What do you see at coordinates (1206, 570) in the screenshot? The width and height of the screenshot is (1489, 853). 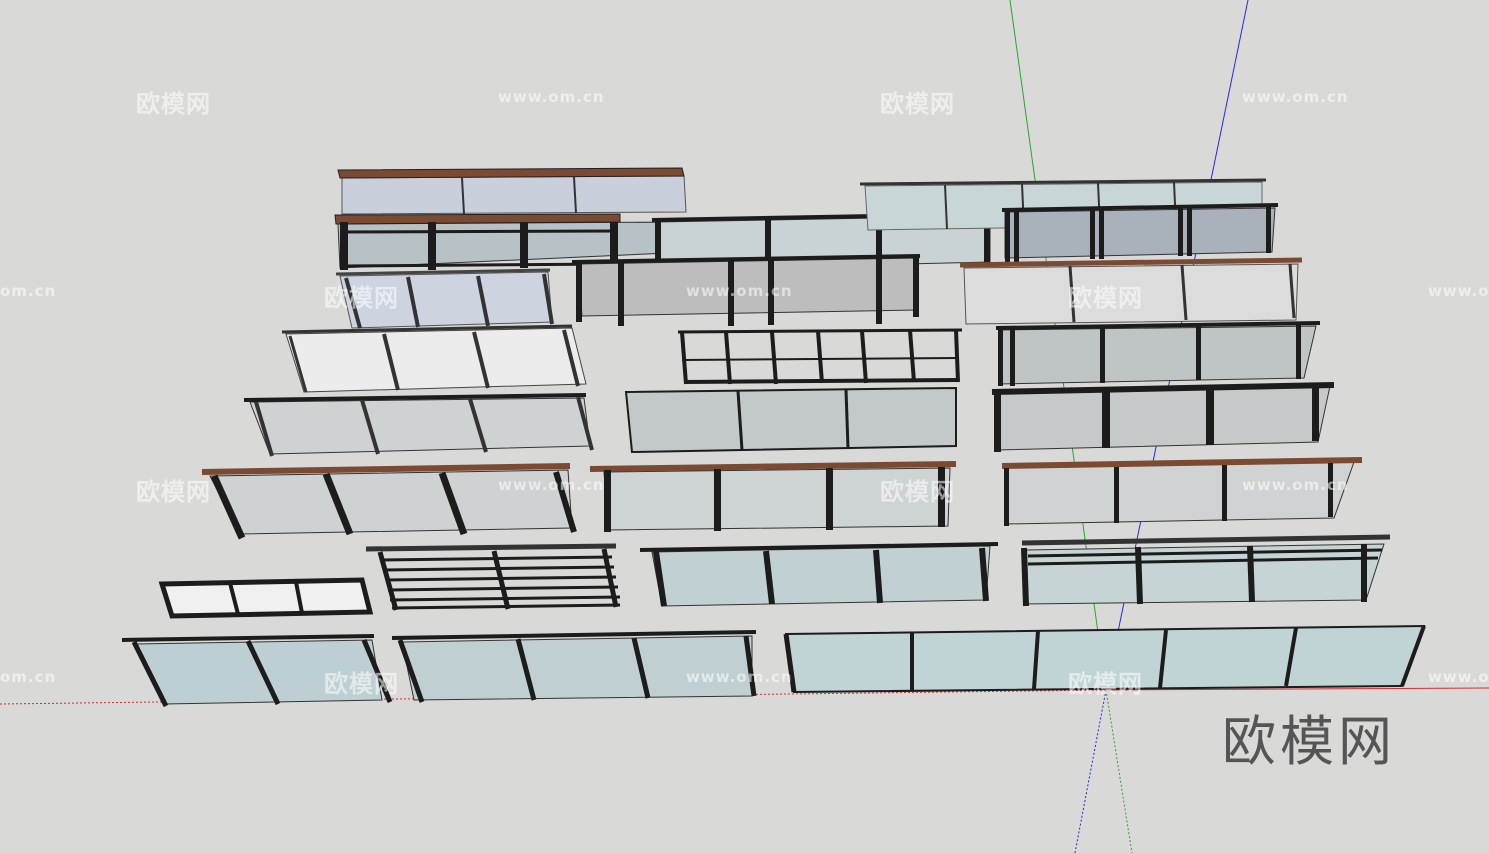 I see `railing-model-double-rail-glass` at bounding box center [1206, 570].